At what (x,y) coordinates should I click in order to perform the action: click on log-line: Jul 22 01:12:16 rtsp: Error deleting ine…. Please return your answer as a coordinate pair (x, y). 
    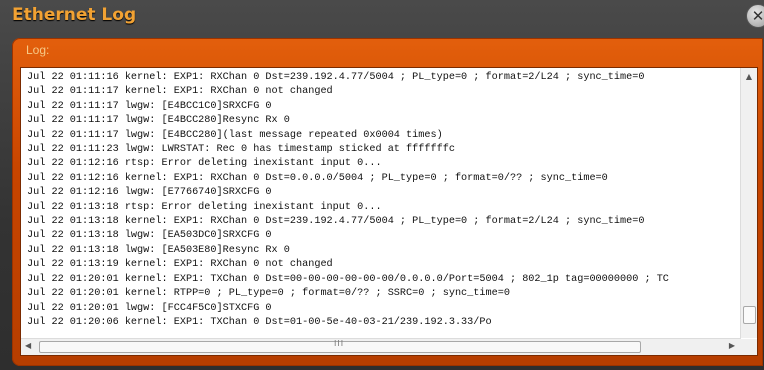
    Looking at the image, I should click on (204, 164).